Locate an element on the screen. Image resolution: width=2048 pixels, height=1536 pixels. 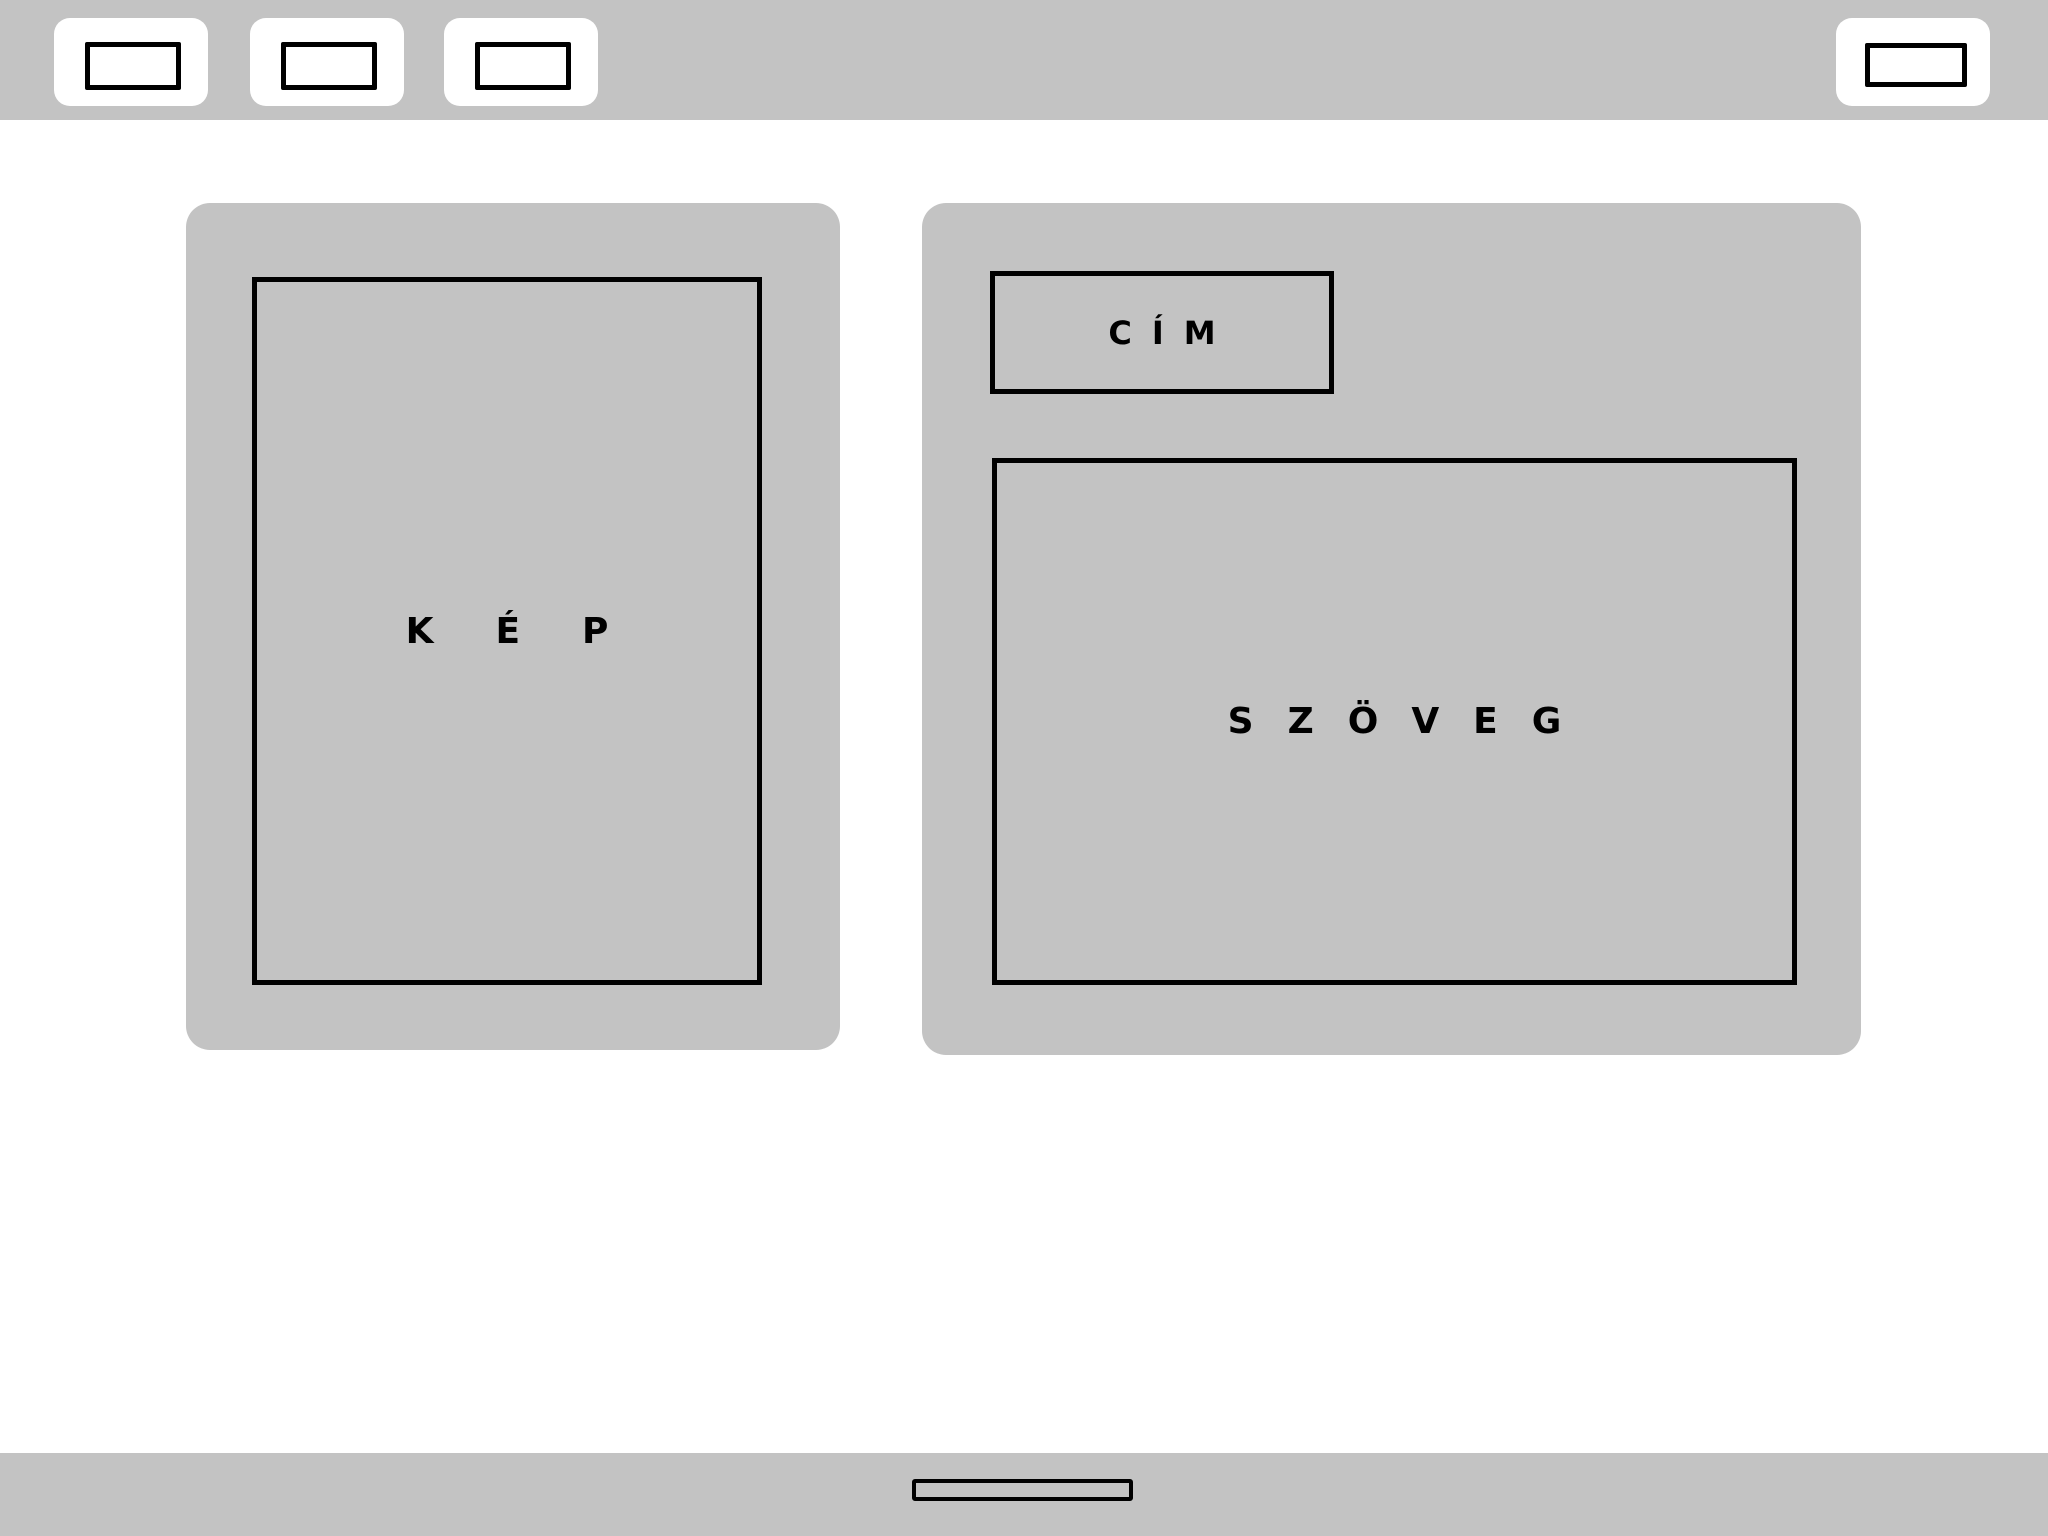
image-placeholder-label: KÉP is located at coordinates (538, 631).